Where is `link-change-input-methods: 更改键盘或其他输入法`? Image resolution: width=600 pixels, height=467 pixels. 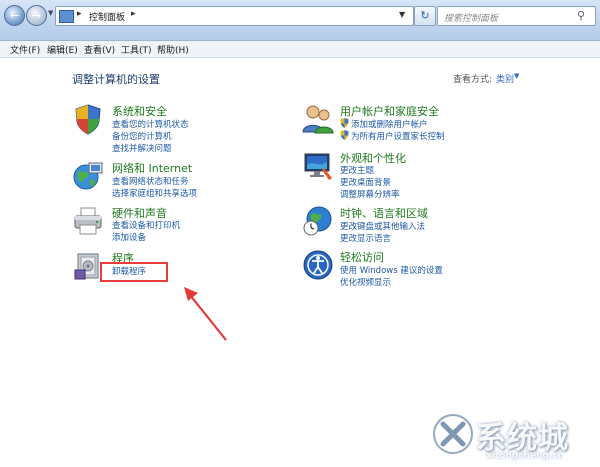 link-change-input-methods: 更改键盘或其他输入法 is located at coordinates (382, 226).